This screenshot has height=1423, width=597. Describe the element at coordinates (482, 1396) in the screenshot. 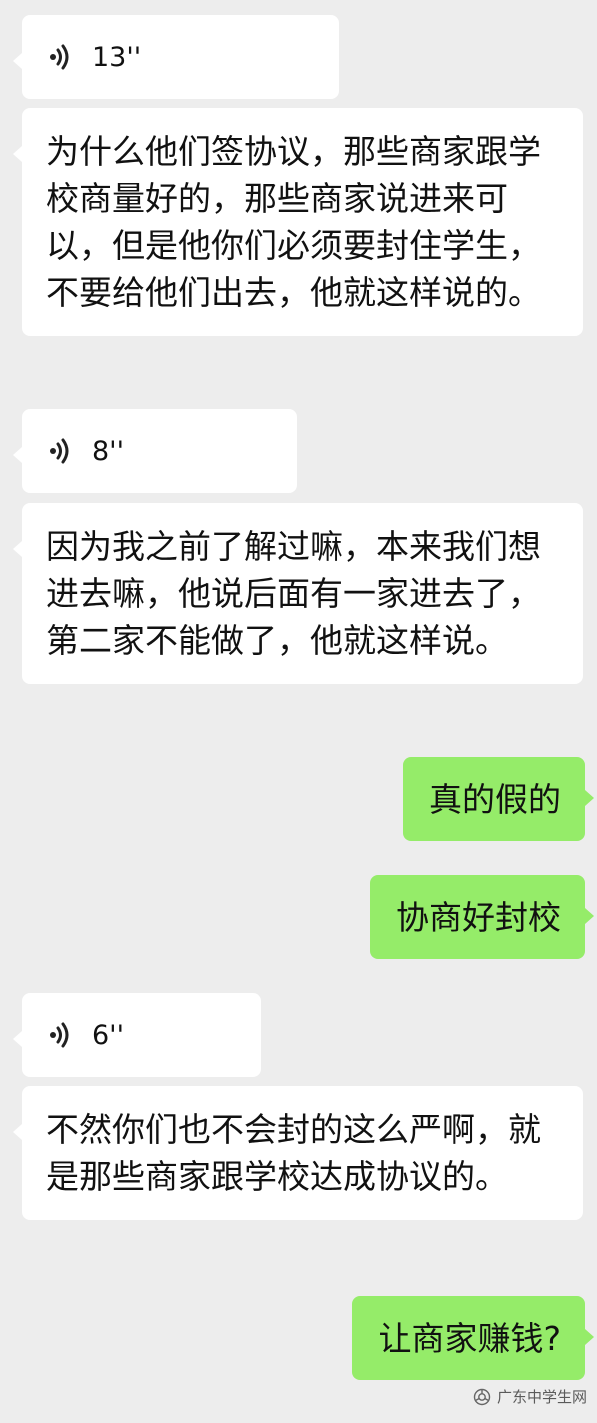

I see `wechat-official-account-icon` at that location.